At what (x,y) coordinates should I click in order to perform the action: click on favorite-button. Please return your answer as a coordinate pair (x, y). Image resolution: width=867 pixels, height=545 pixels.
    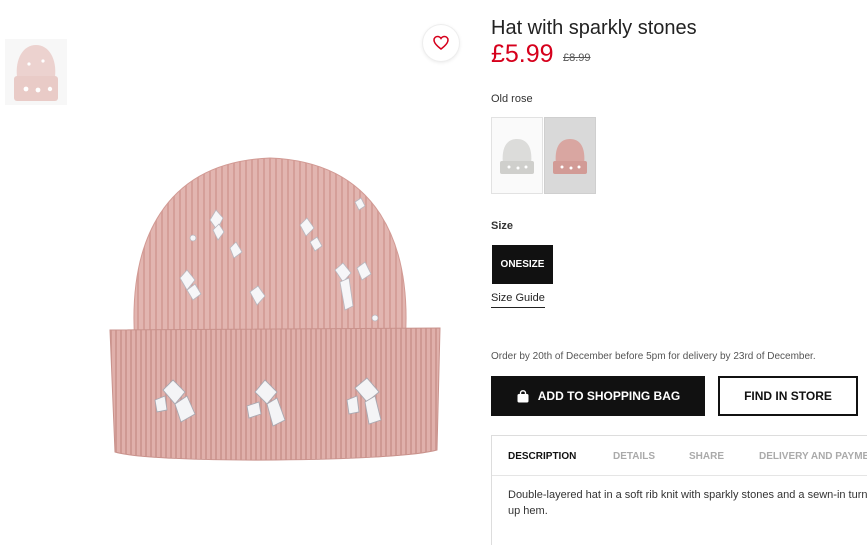
    Looking at the image, I should click on (441, 43).